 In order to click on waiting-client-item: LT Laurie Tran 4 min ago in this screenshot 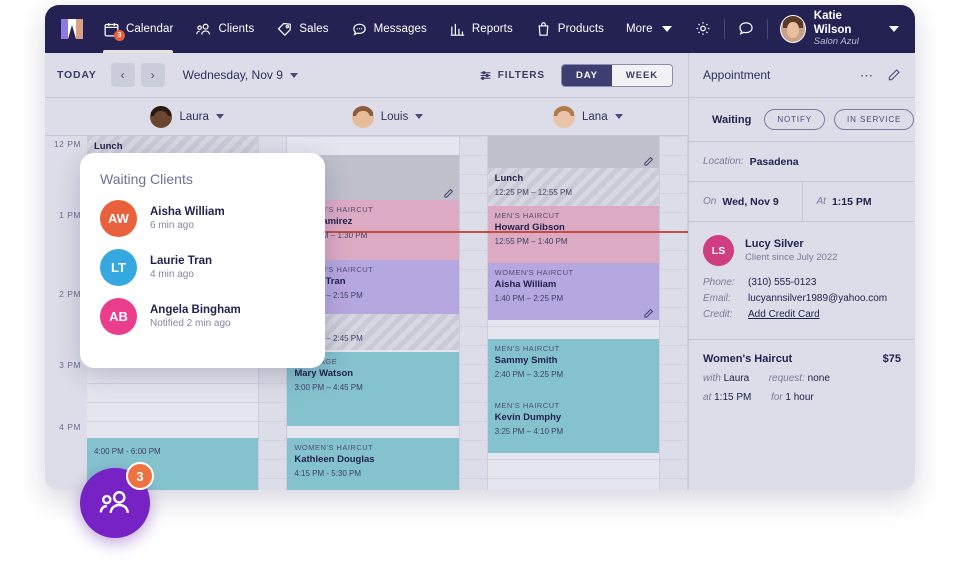, I will do `click(202, 267)`.